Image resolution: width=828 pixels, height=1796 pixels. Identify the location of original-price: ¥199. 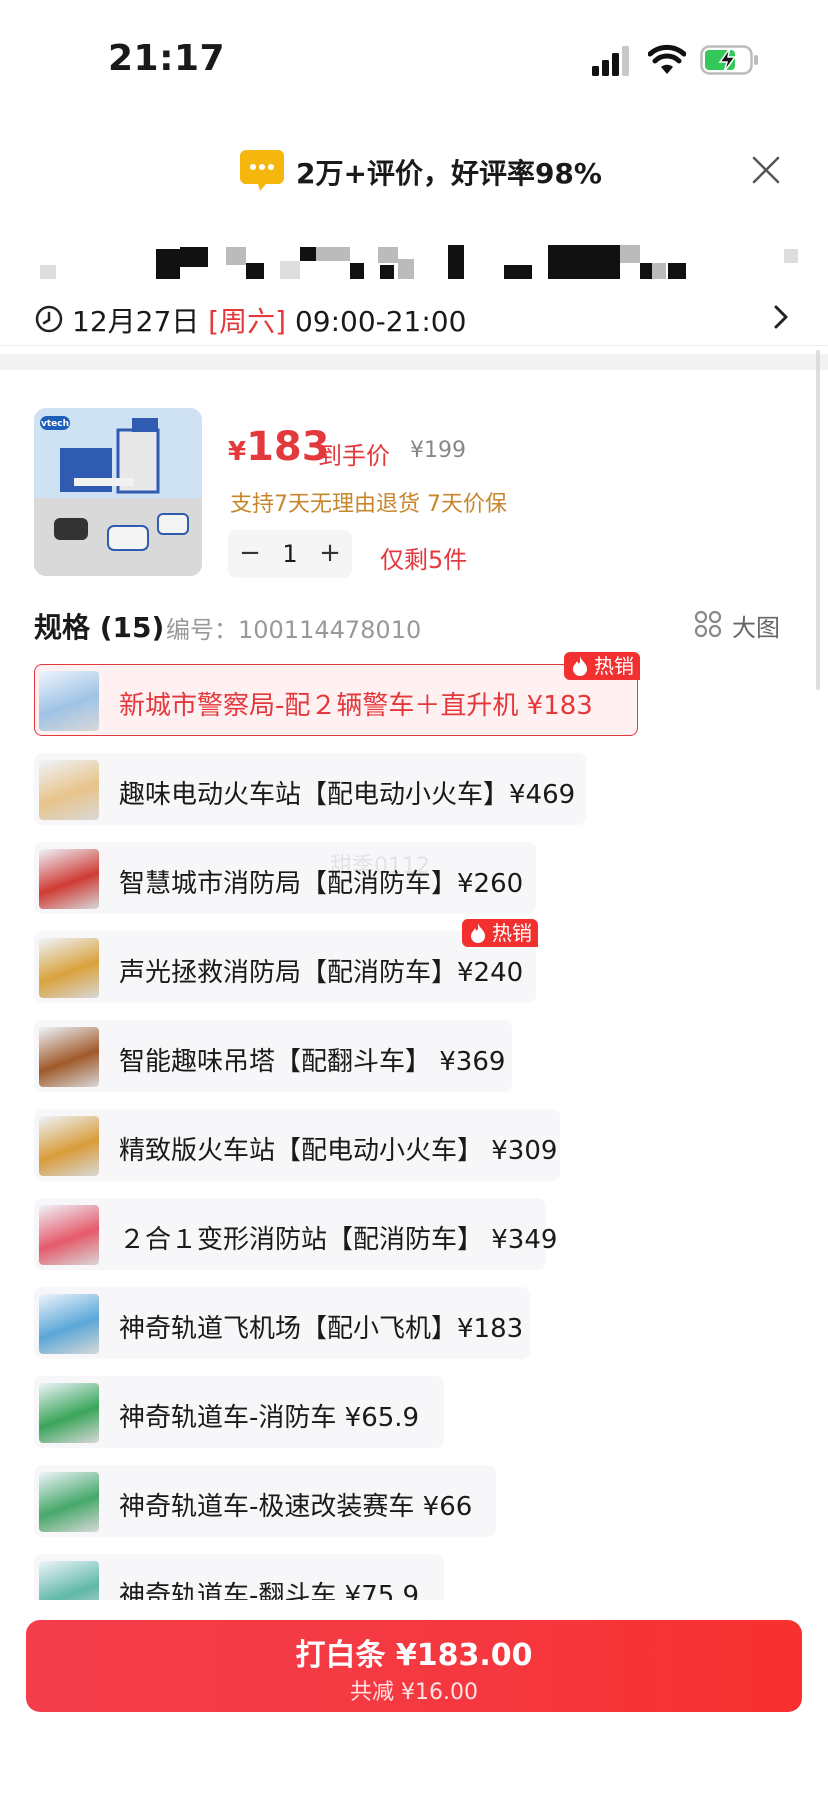
(438, 450).